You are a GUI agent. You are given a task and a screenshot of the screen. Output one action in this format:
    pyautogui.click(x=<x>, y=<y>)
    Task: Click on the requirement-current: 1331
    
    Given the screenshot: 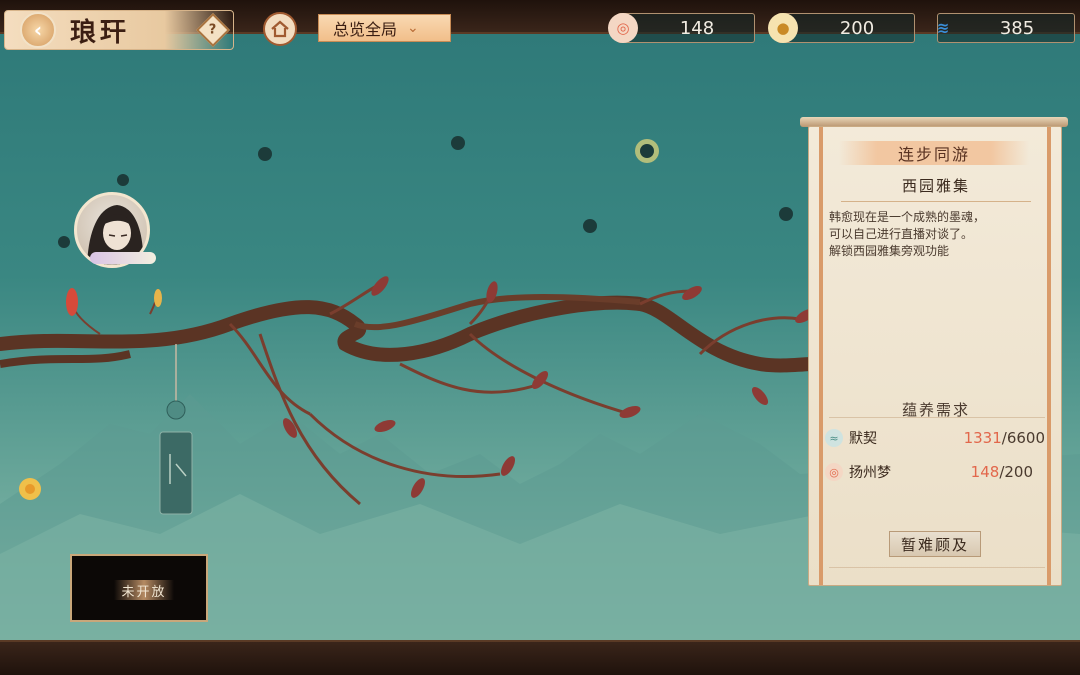 What is the action you would take?
    pyautogui.click(x=982, y=438)
    